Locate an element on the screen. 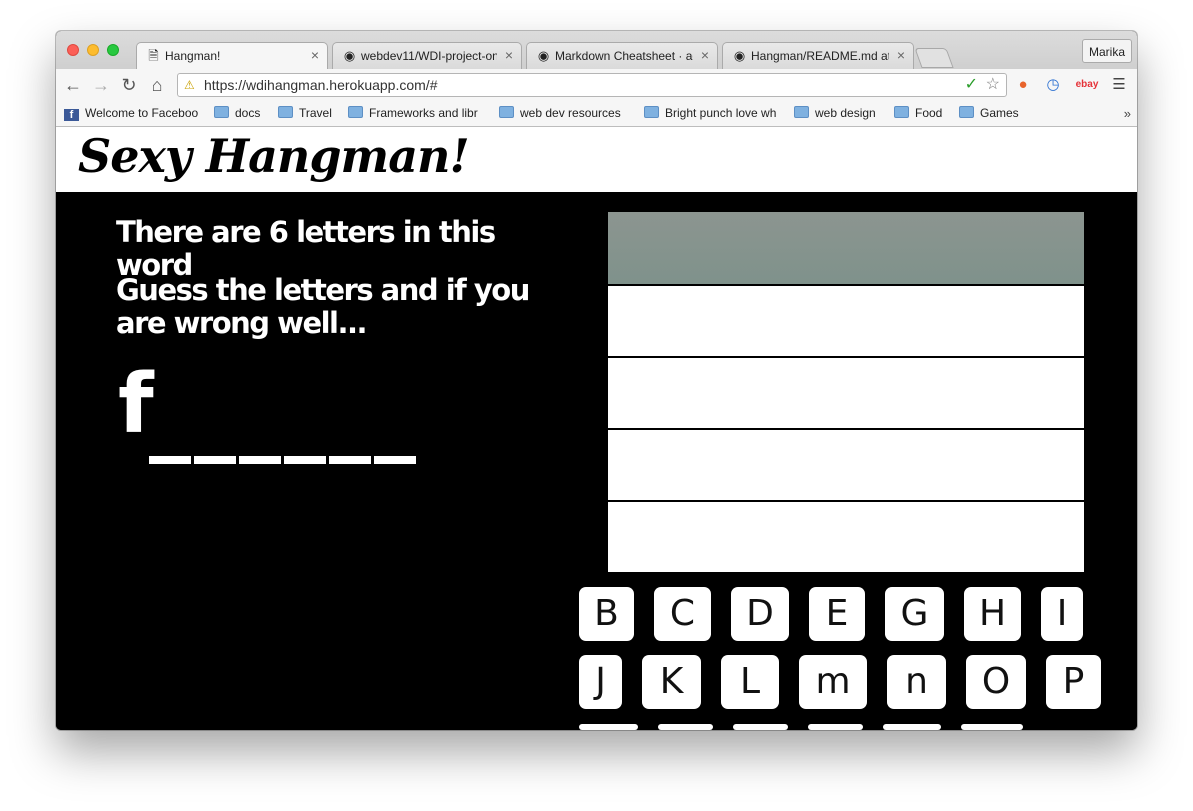 The image size is (1193, 811). letter-key: J is located at coordinates (600, 682).